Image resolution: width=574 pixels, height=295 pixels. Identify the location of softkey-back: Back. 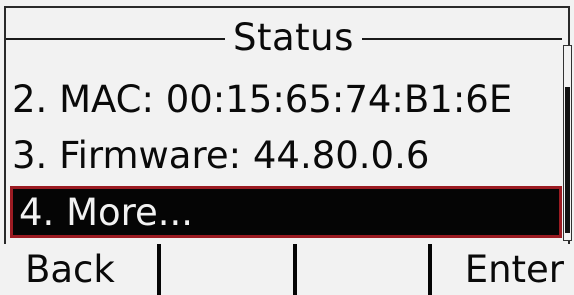
(78, 269).